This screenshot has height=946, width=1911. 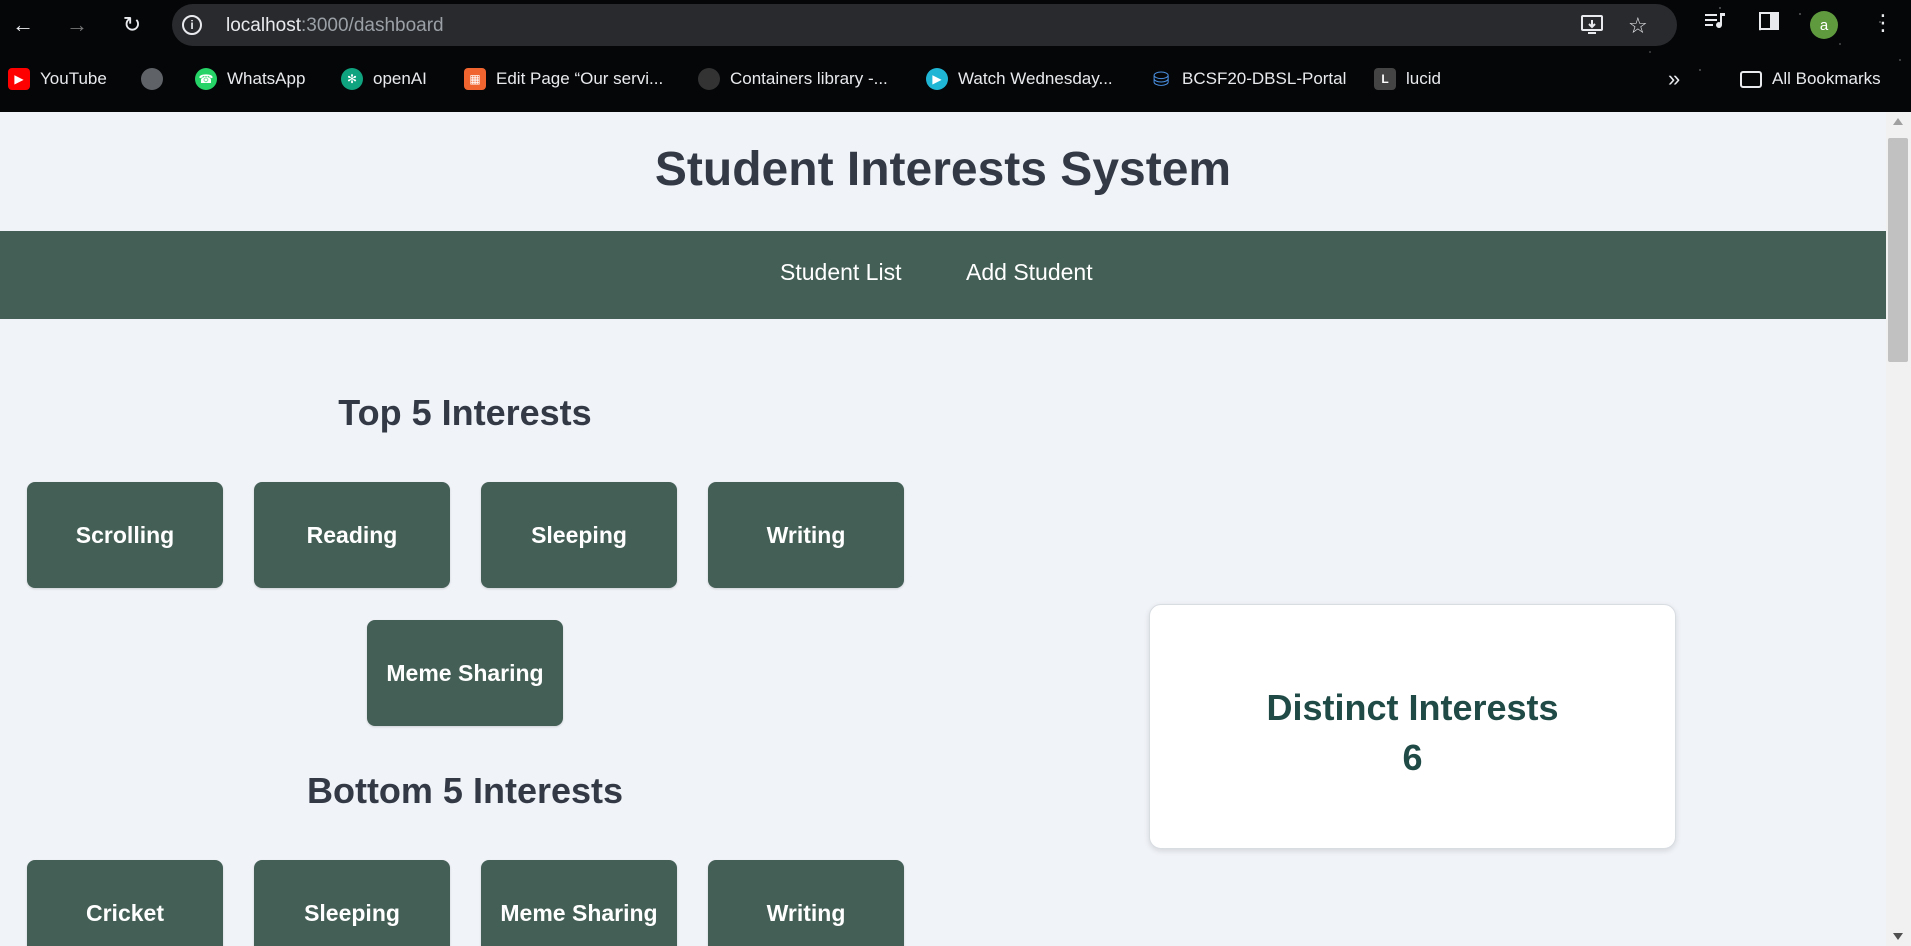 What do you see at coordinates (1385, 79) in the screenshot?
I see `lucid-icon: L` at bounding box center [1385, 79].